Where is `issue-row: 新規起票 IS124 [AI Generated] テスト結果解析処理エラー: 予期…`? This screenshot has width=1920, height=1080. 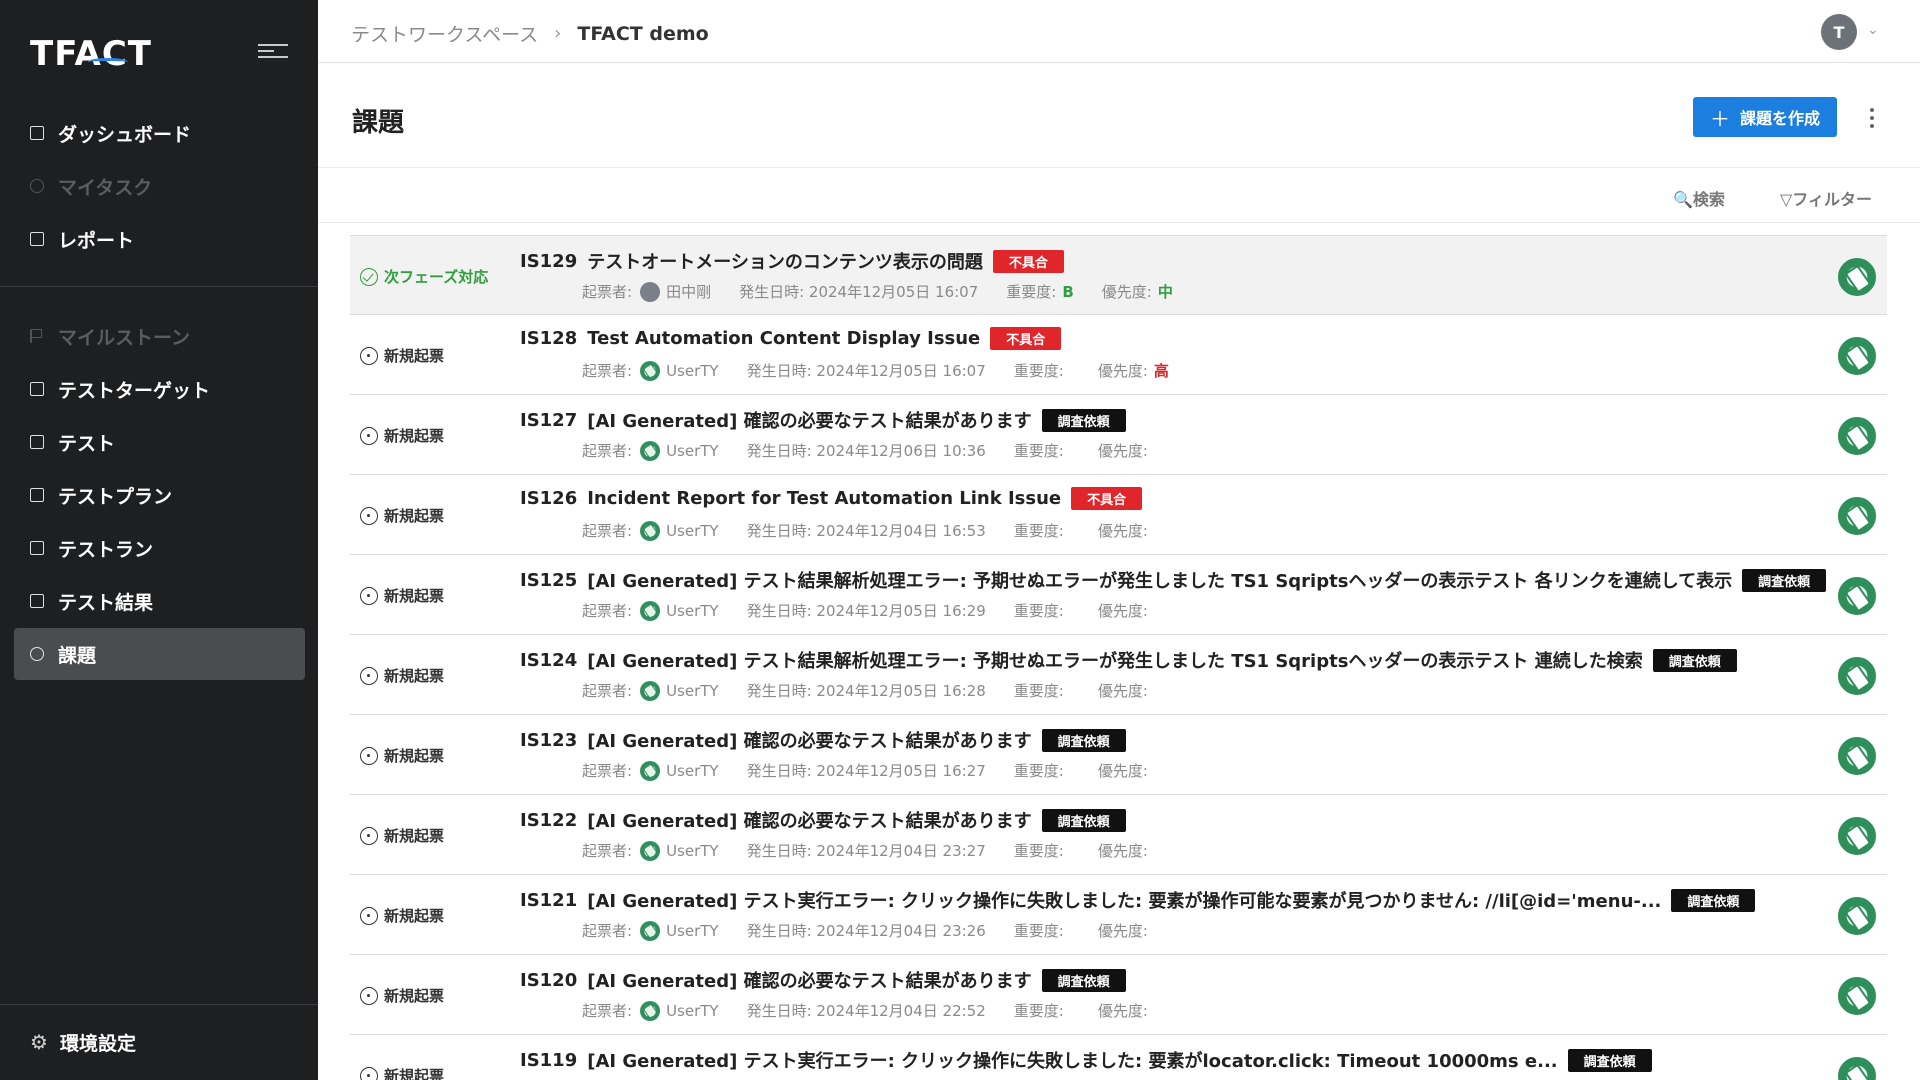
issue-row: 新規起票 IS124 [AI Generated] テスト結果解析処理エラー: 予期… is located at coordinates (1118, 675).